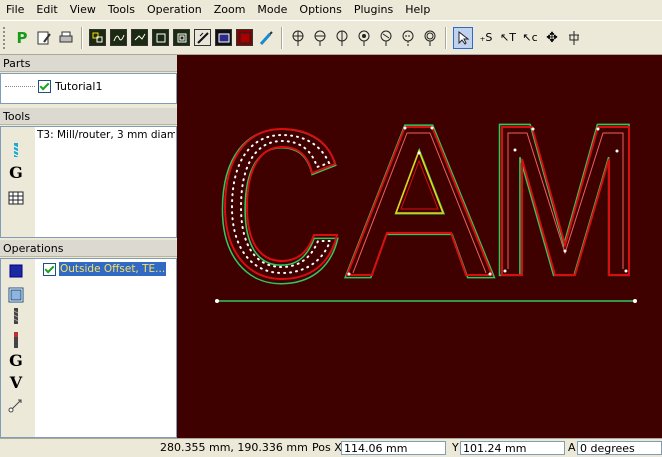  What do you see at coordinates (46, 10) in the screenshot?
I see `menu-edit: Edit` at bounding box center [46, 10].